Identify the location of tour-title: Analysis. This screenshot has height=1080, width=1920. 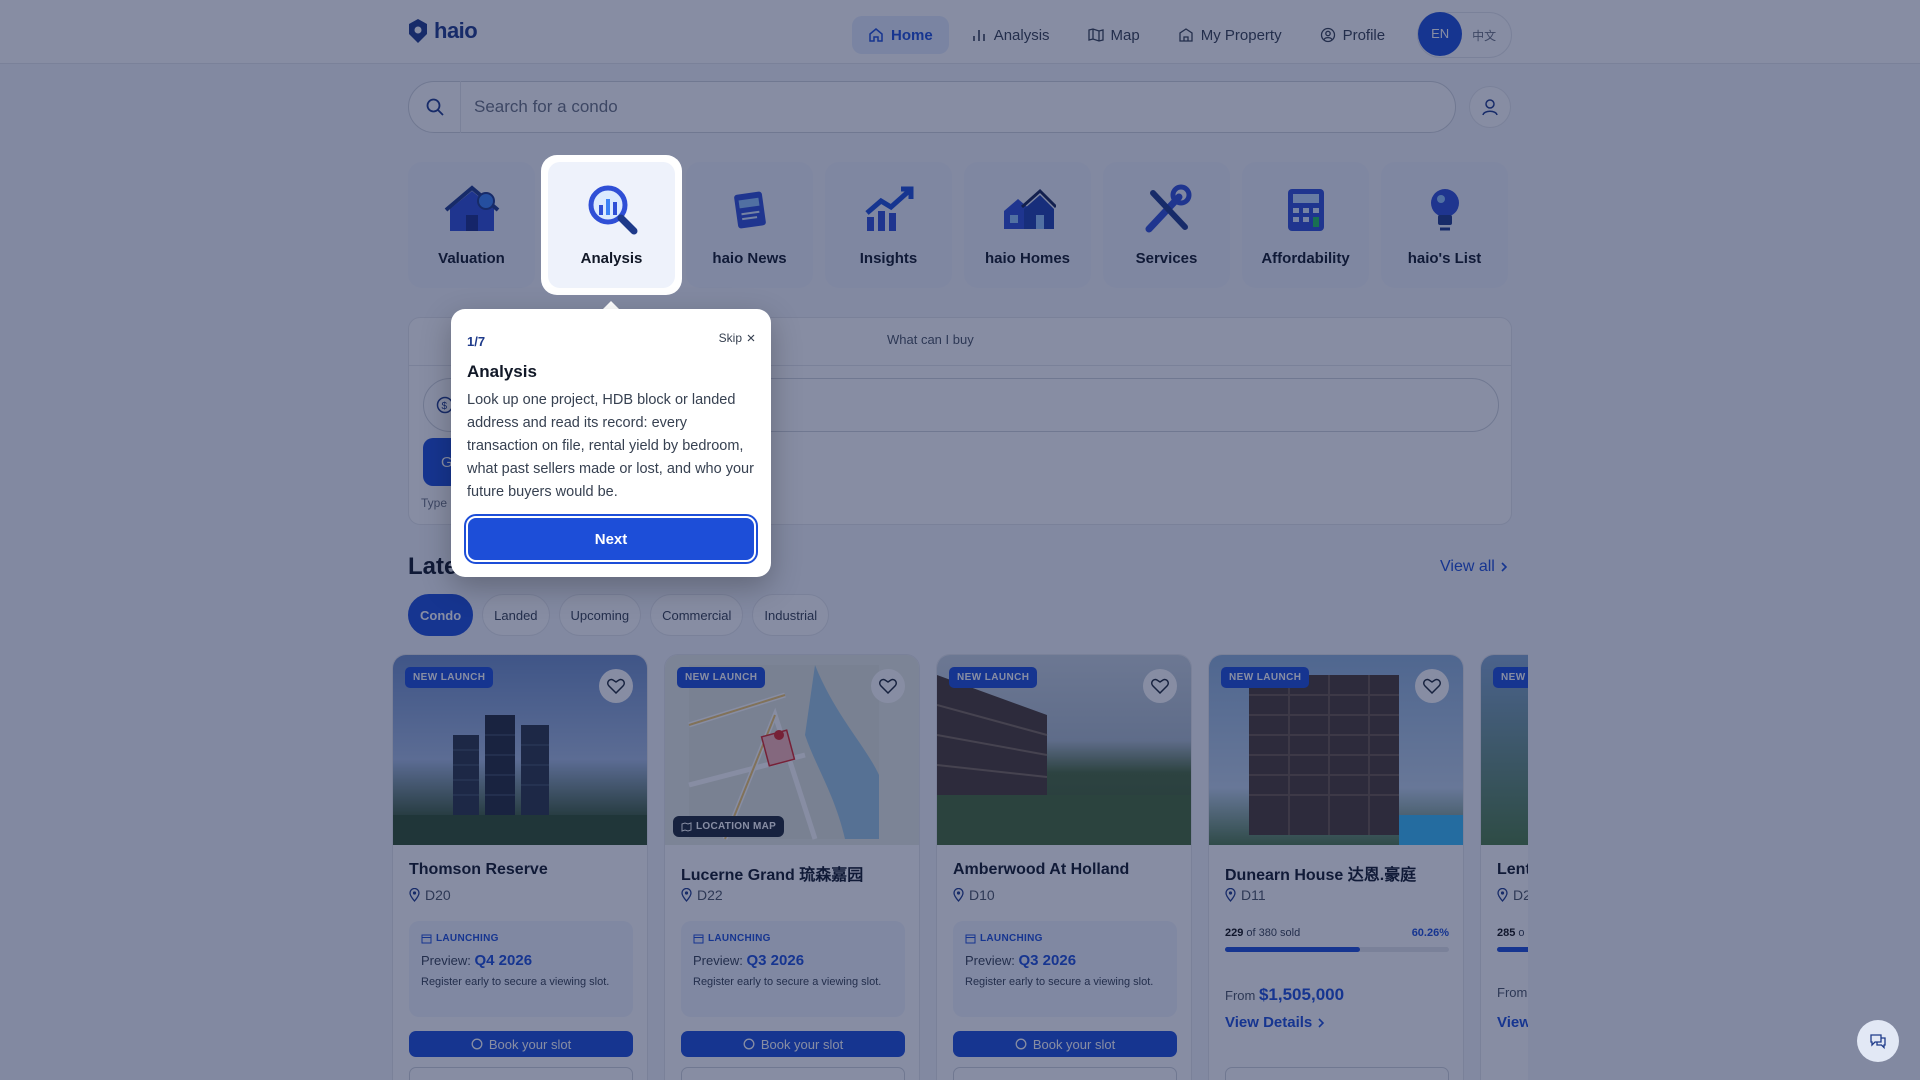
(502, 371).